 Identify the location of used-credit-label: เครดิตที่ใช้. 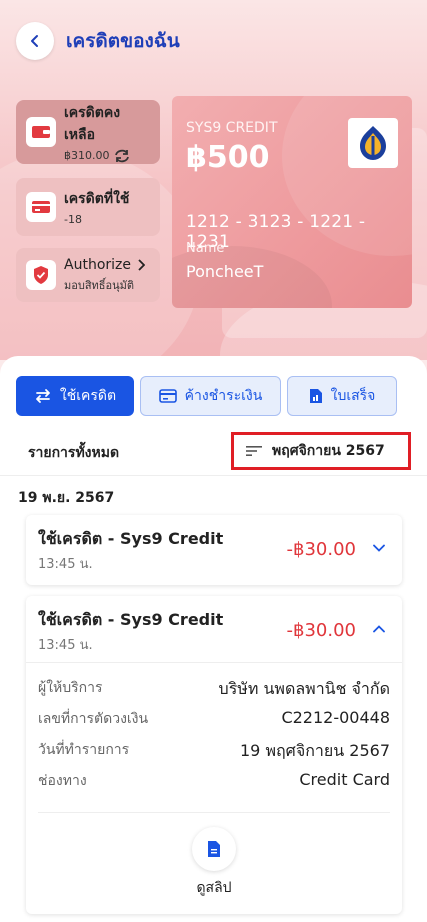
(97, 199).